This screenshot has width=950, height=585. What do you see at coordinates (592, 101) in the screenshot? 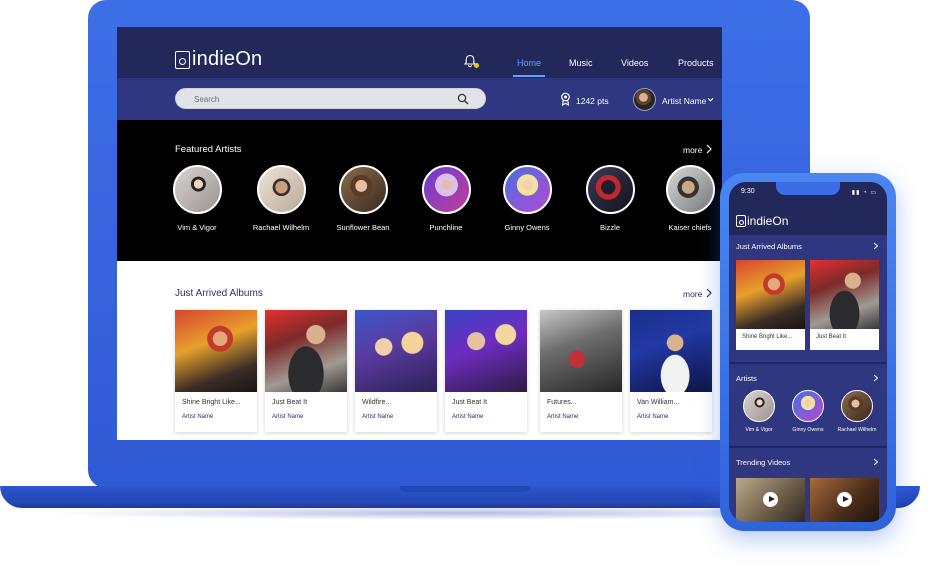
I see `points-value: 1242 pts` at bounding box center [592, 101].